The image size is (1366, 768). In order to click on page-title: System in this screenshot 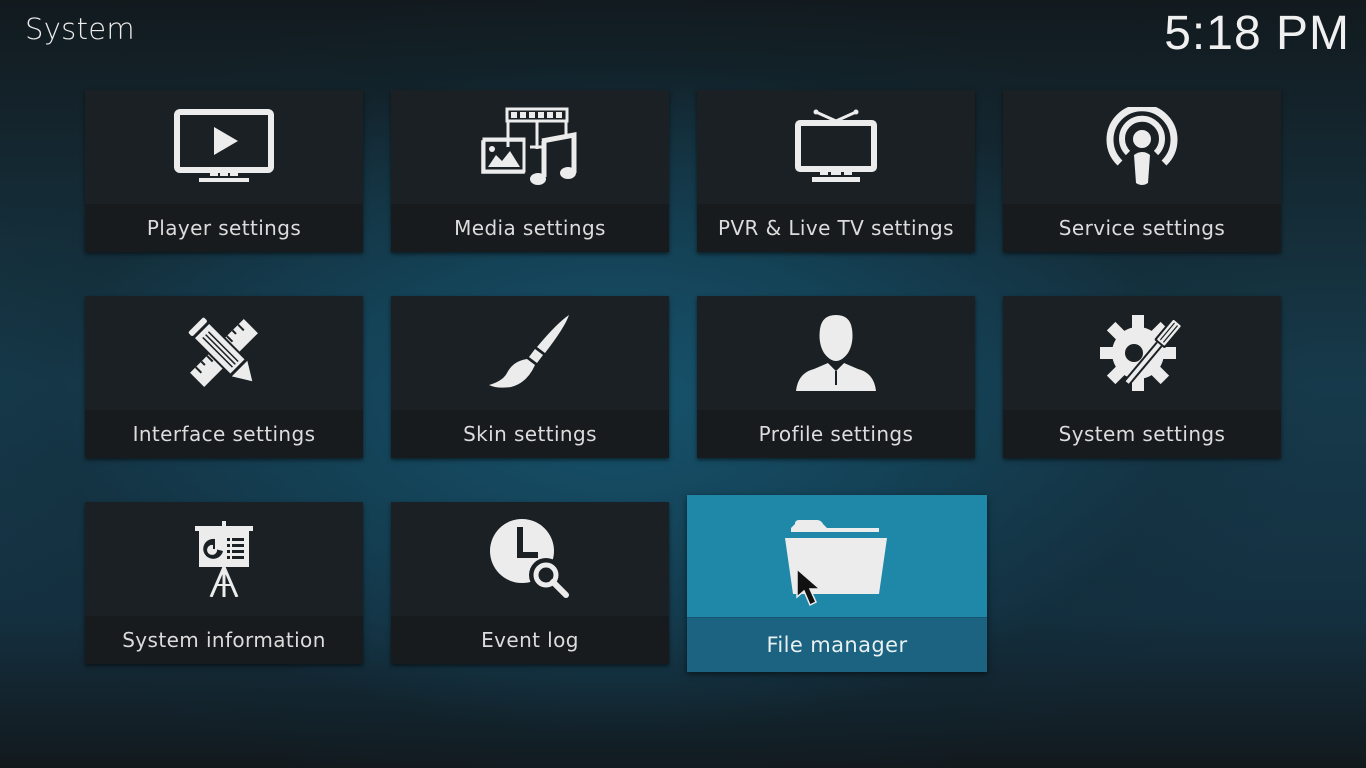, I will do `click(80, 29)`.